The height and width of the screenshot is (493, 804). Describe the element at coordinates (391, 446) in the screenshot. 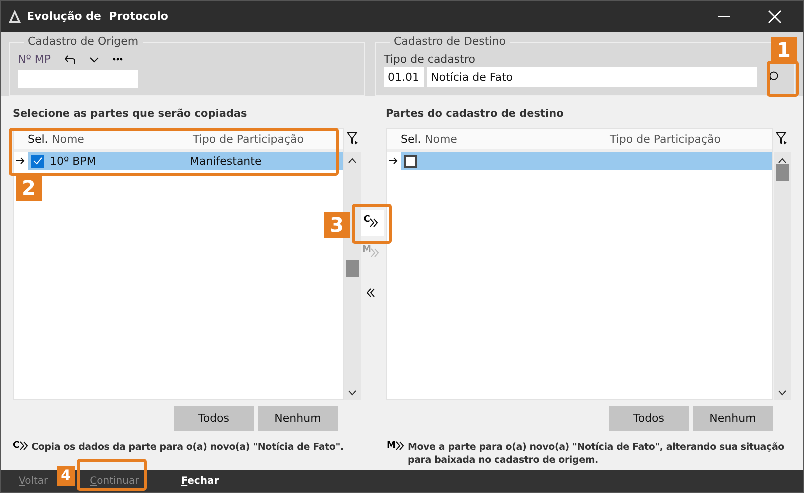

I see `letter-mark: M` at that location.